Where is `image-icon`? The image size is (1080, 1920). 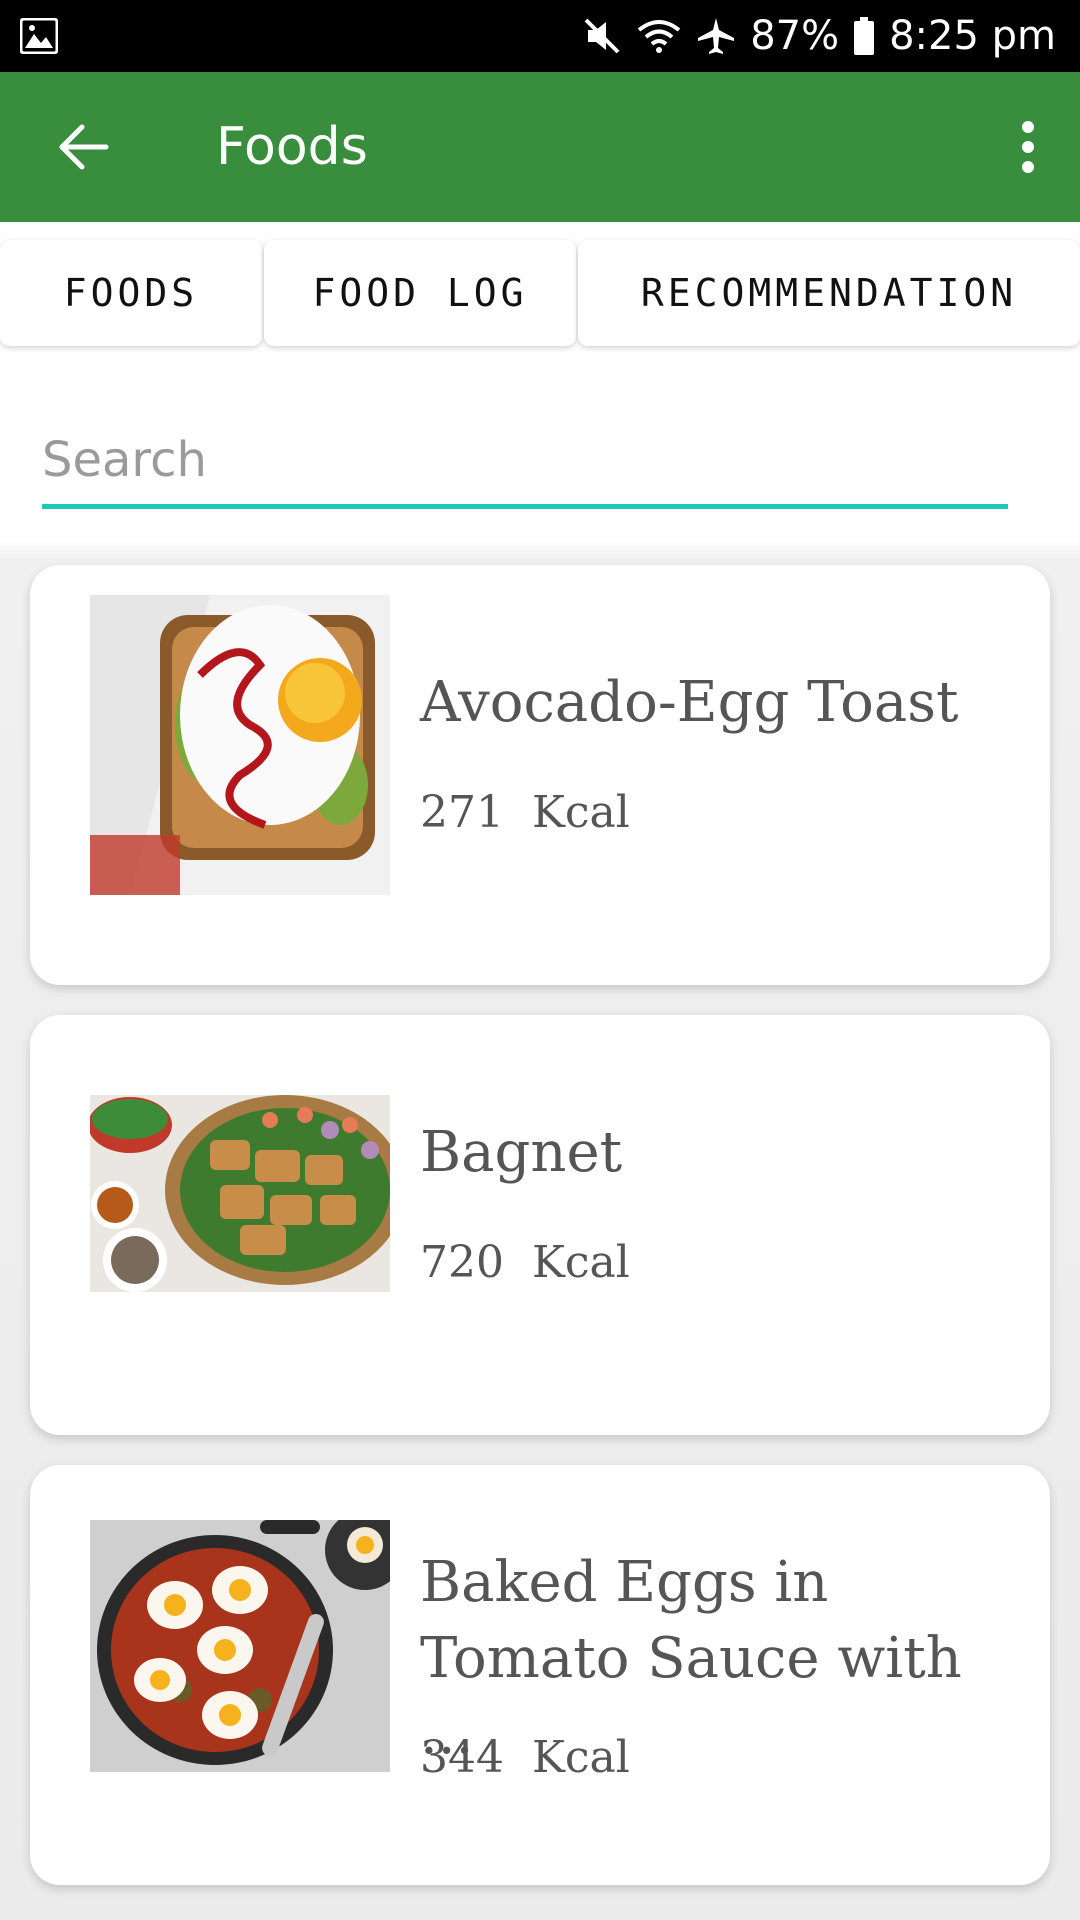 image-icon is located at coordinates (39, 36).